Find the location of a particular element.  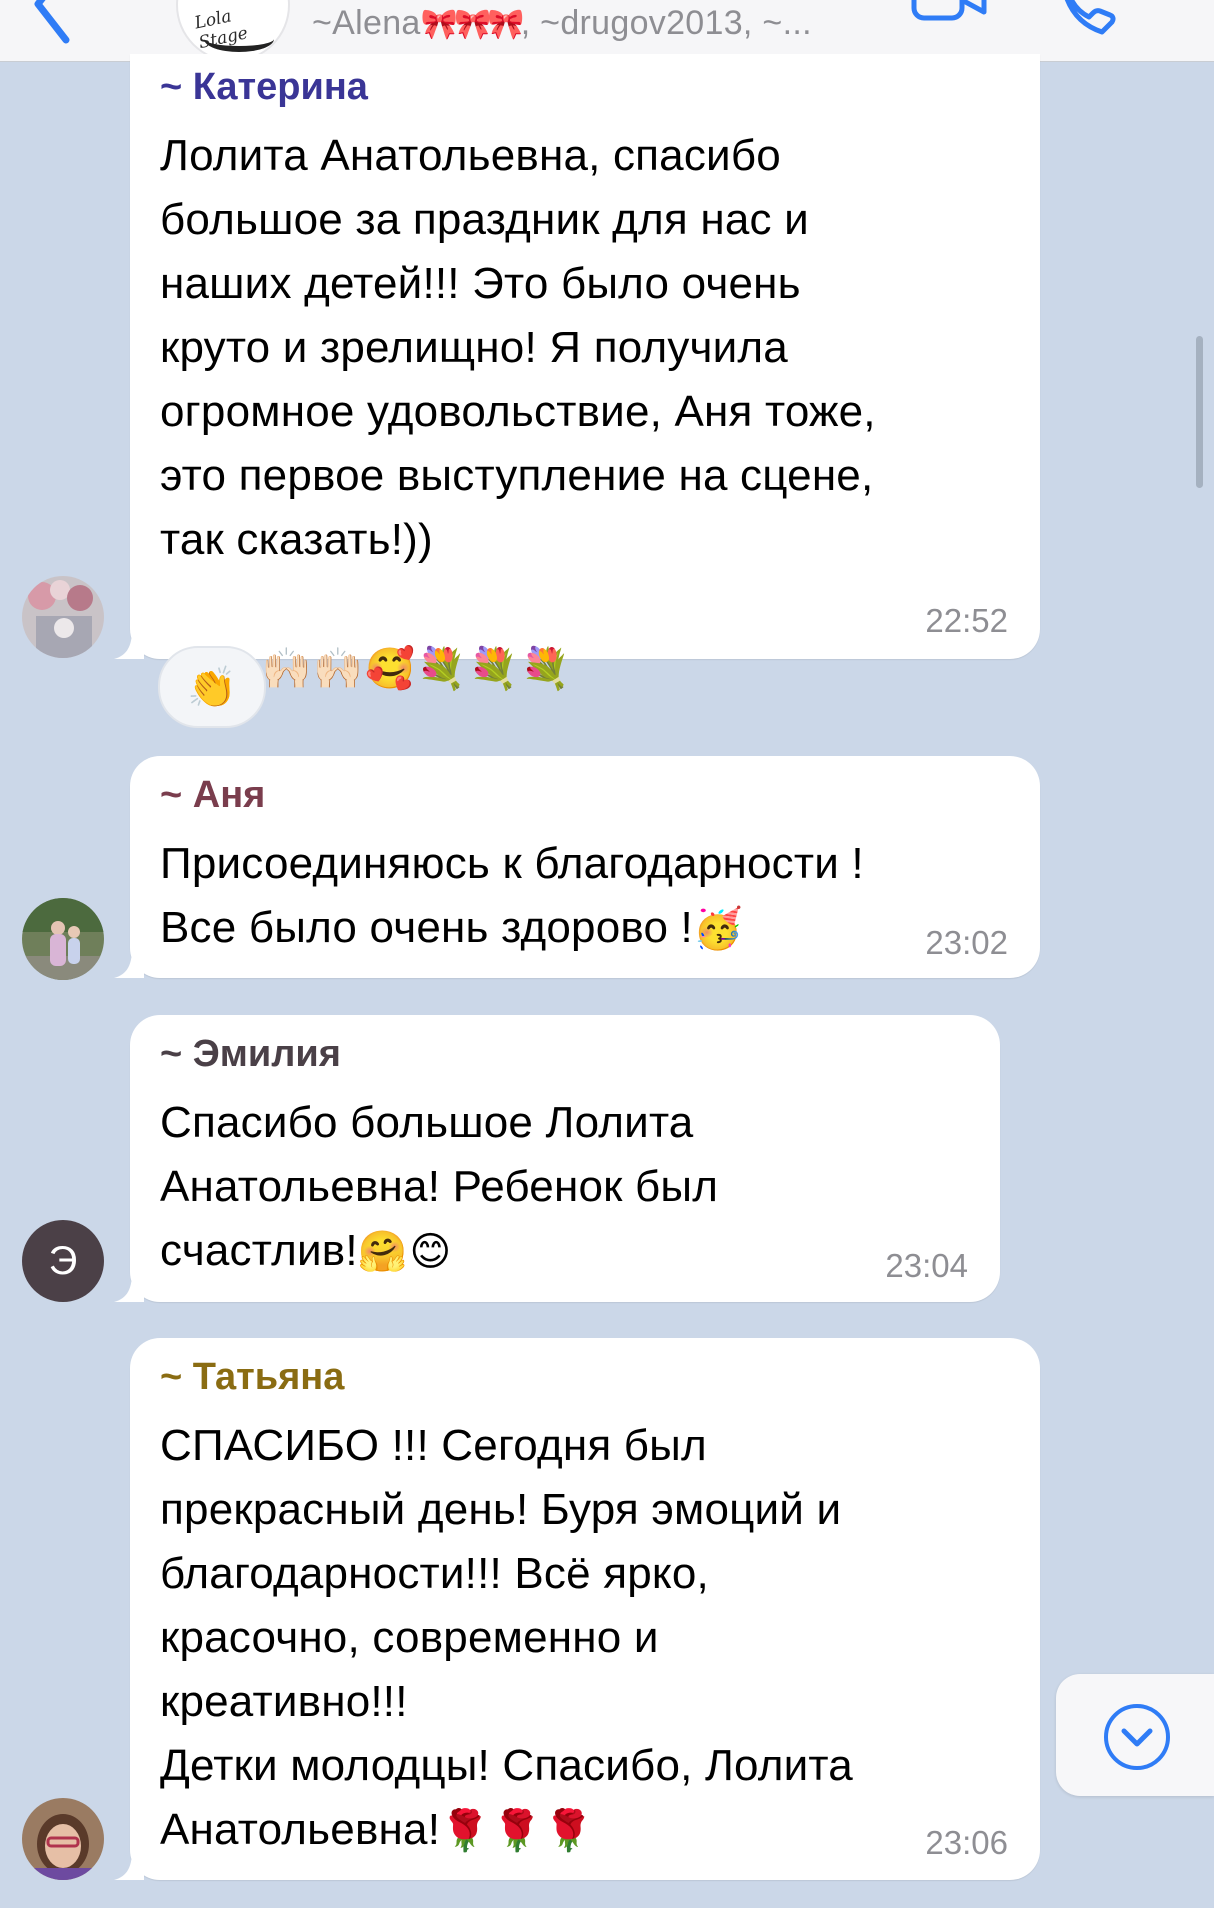

sender-name-text: ~ Эмилия is located at coordinates (250, 1054).